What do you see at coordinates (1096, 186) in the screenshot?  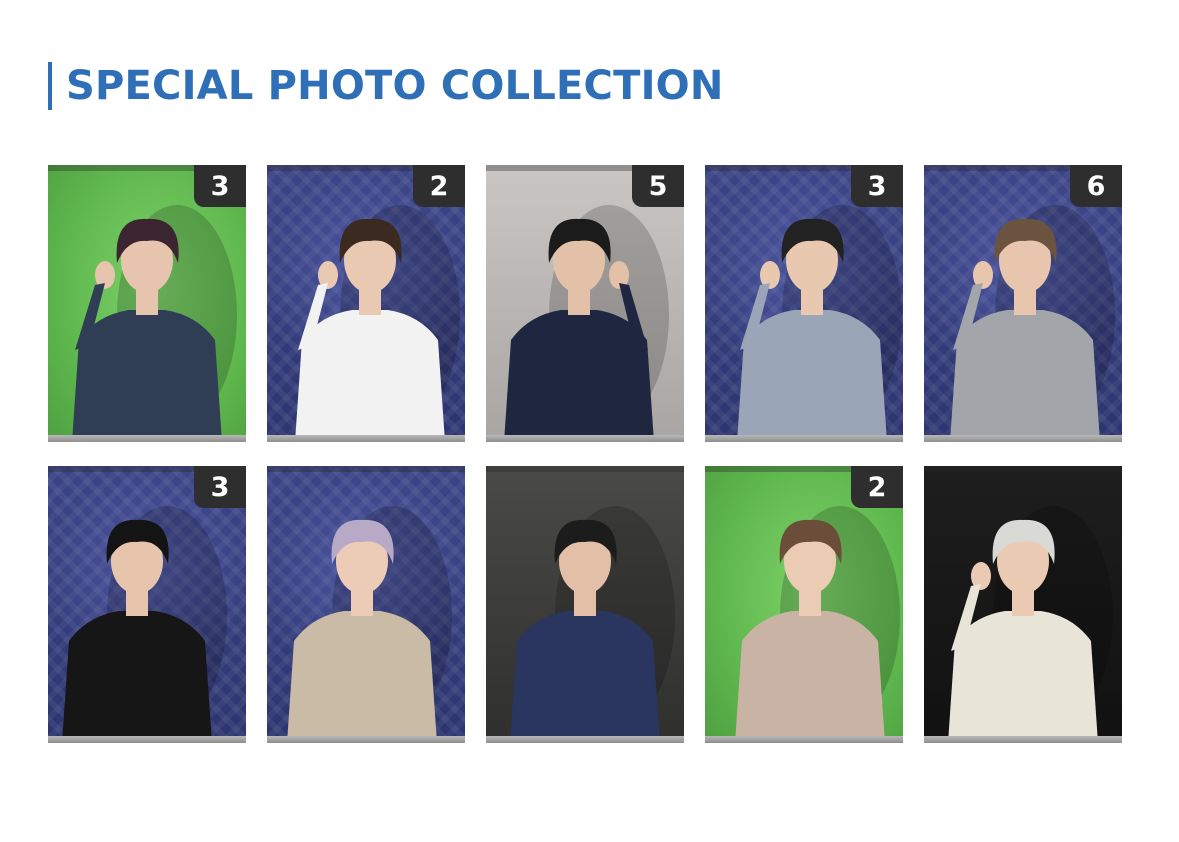 I see `photo-count-badge: 6` at bounding box center [1096, 186].